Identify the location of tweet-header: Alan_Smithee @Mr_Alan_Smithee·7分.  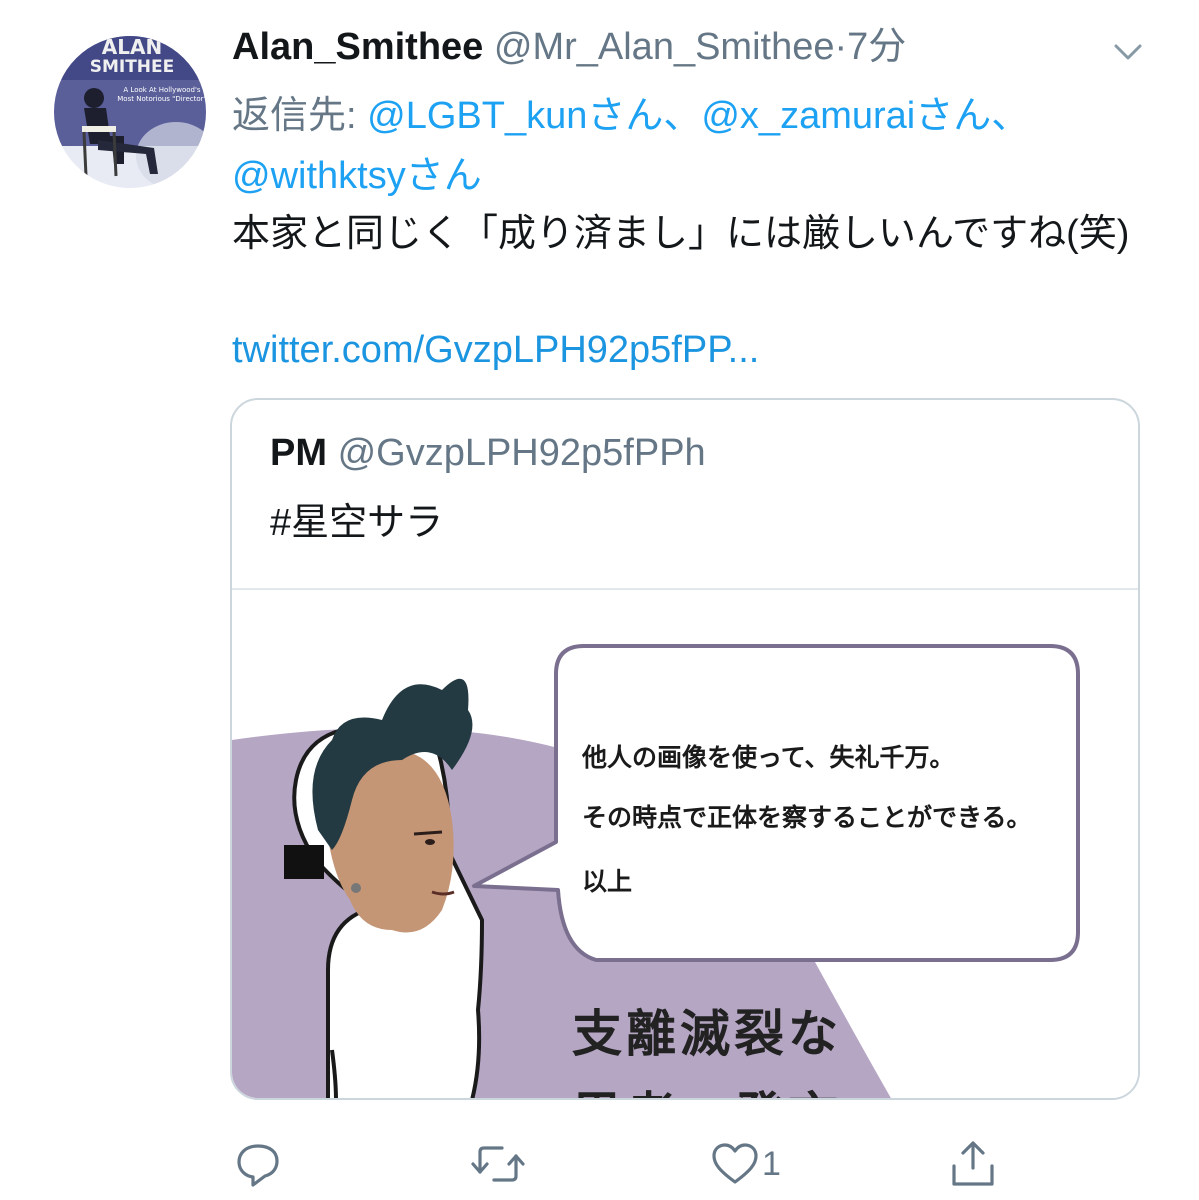
(569, 47).